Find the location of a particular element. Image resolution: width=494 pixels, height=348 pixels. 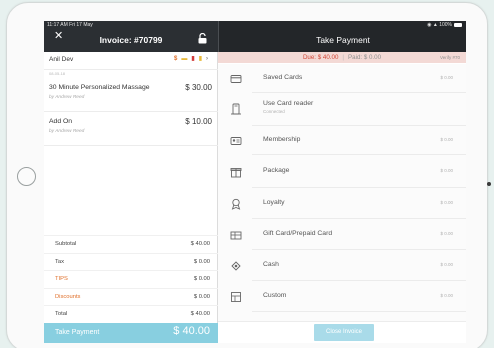

method-label: Membership is located at coordinates (282, 139).